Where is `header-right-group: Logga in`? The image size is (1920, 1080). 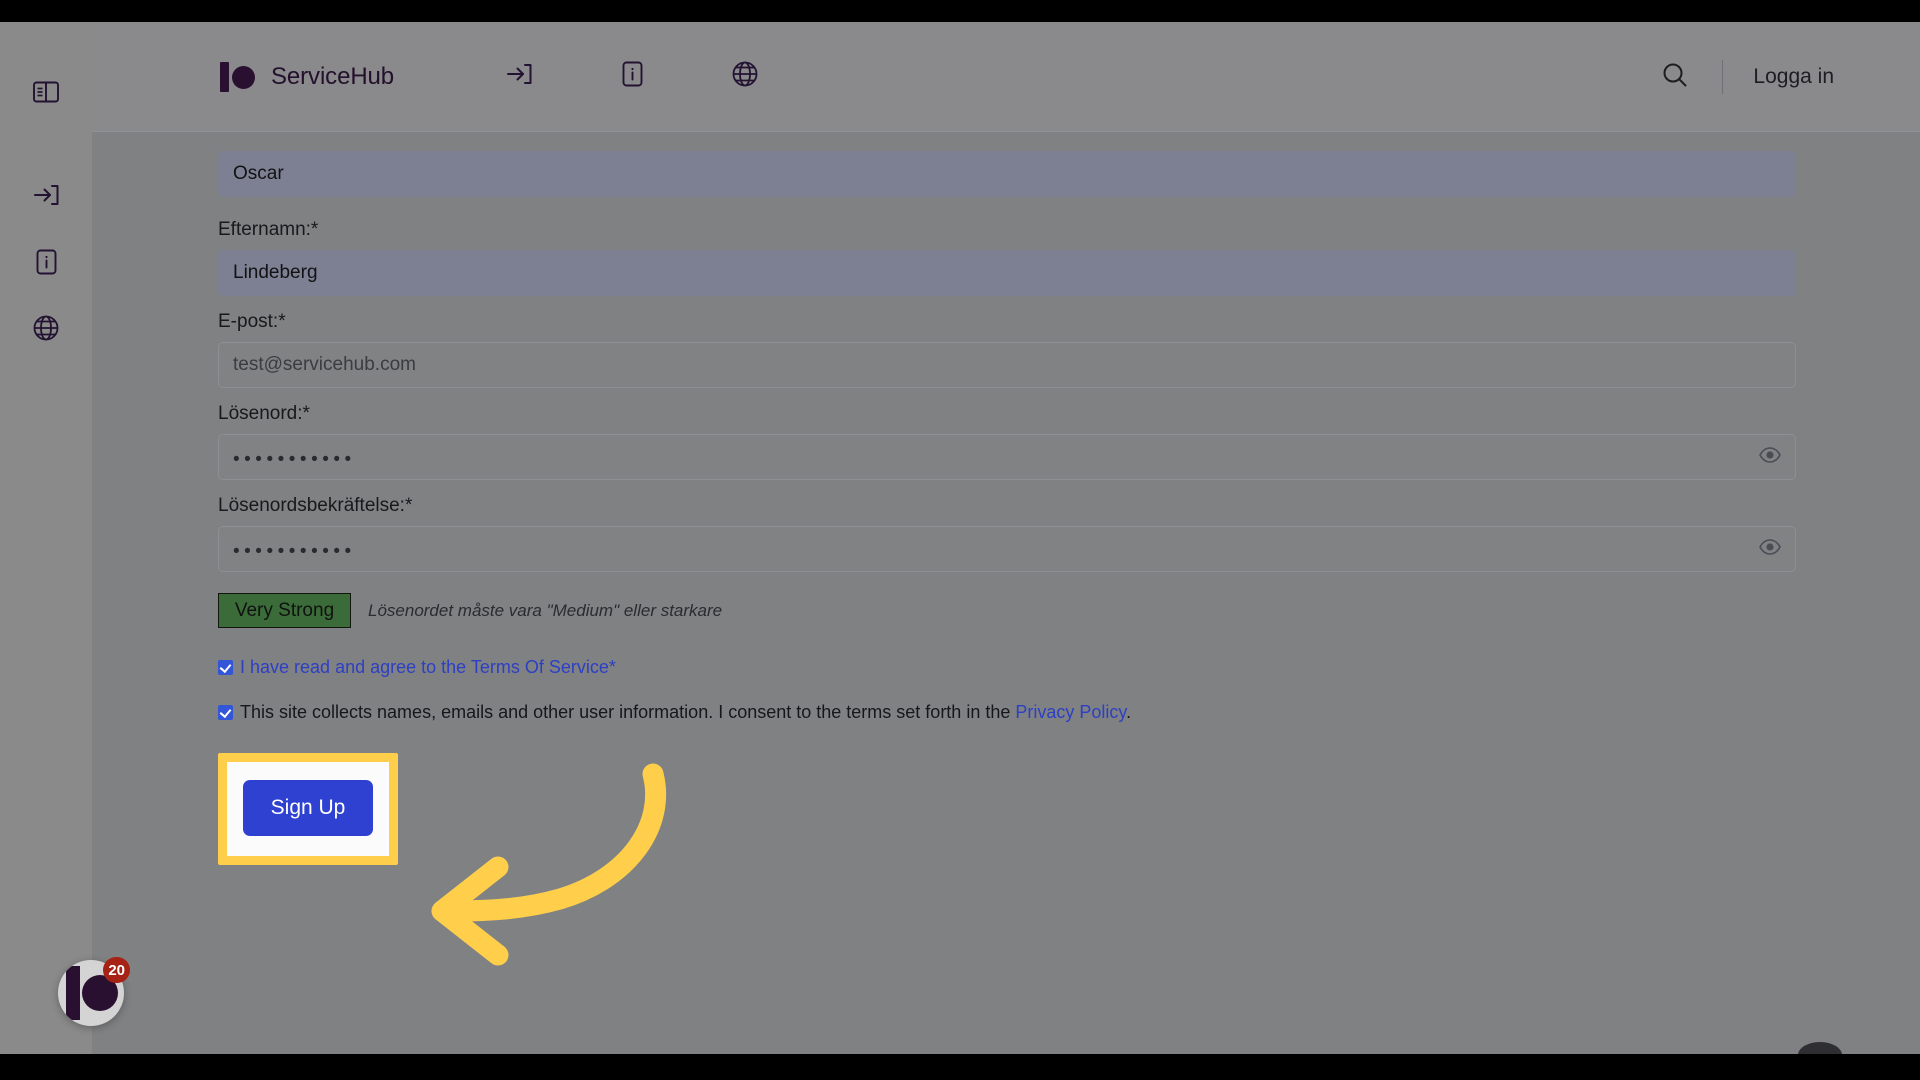
header-right-group: Logga in is located at coordinates (1746, 77).